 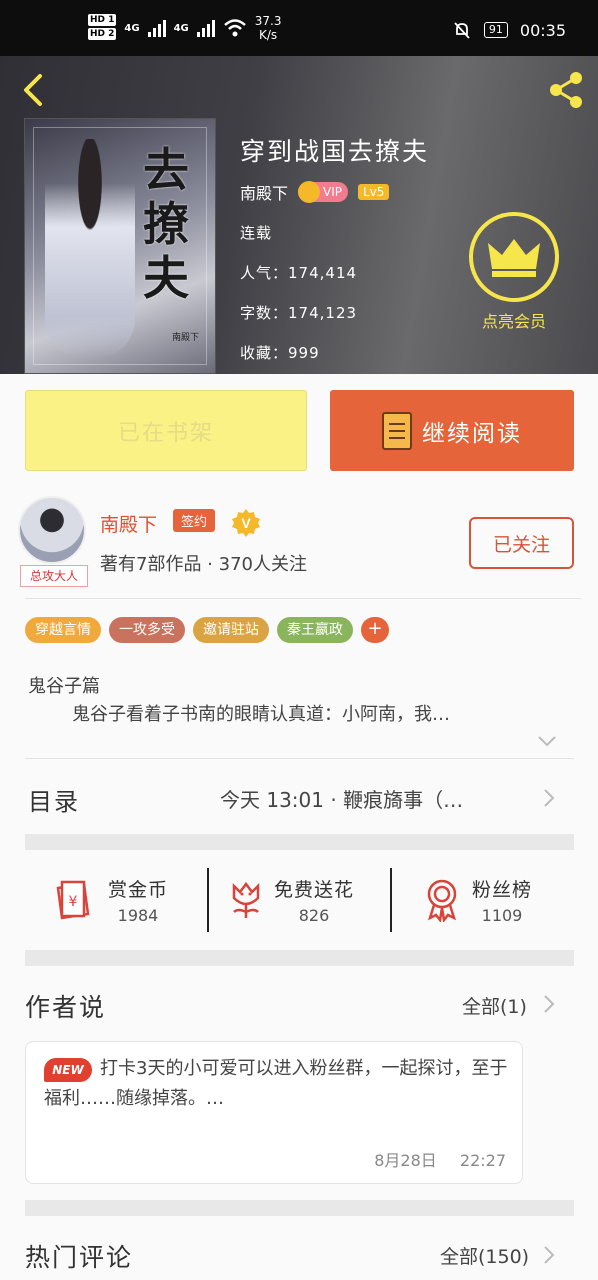 I want to click on follow-label: 已关注, so click(x=521, y=544).